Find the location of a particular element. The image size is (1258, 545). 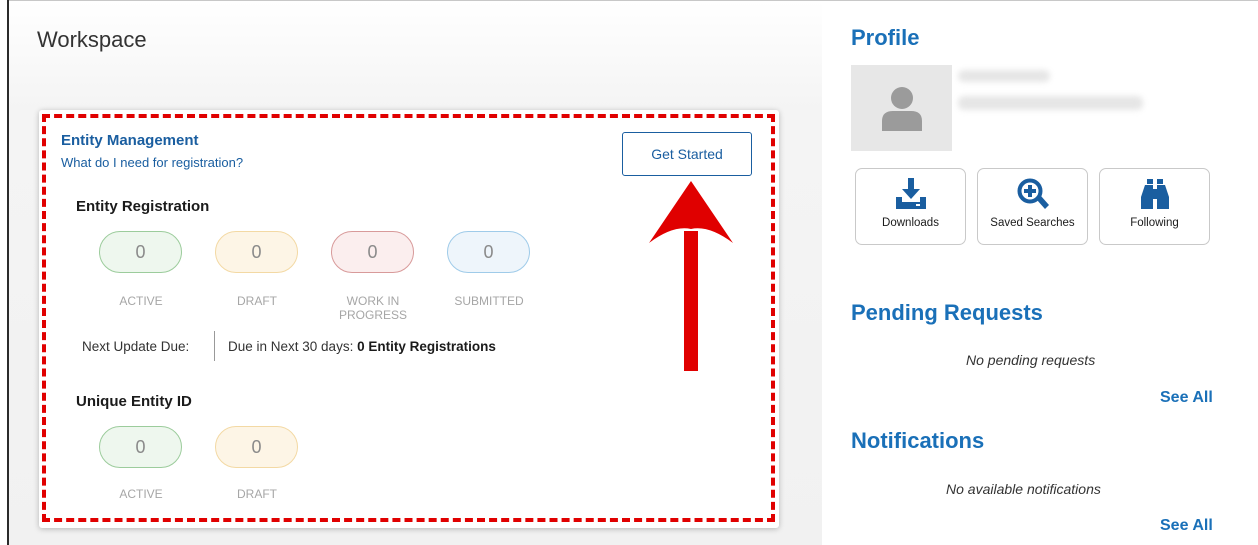

vertical-divider is located at coordinates (214, 346).